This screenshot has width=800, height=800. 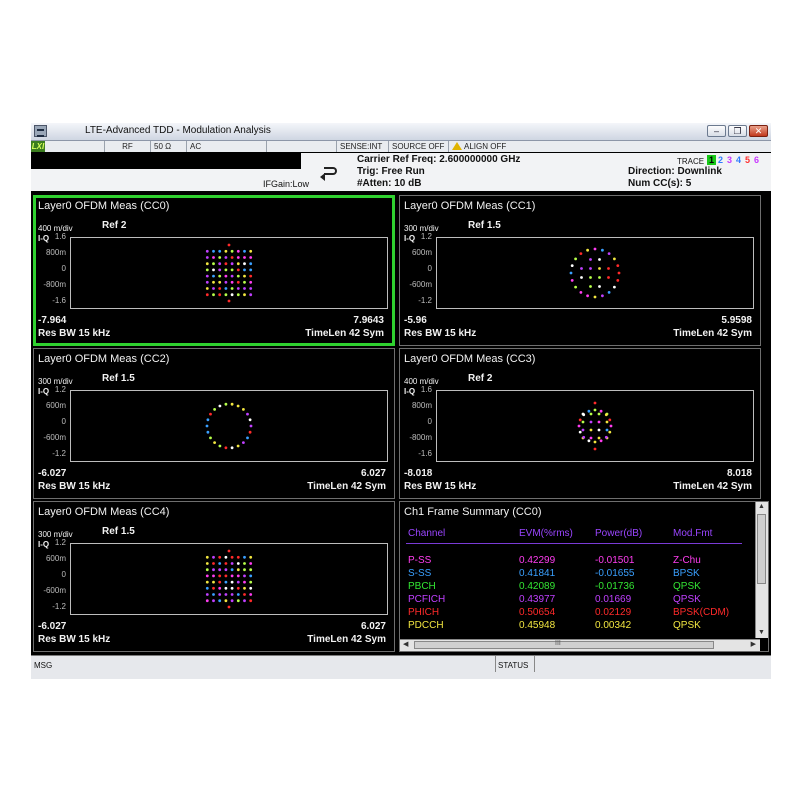 What do you see at coordinates (747, 160) in the screenshot?
I see `trace-5-button: 5` at bounding box center [747, 160].